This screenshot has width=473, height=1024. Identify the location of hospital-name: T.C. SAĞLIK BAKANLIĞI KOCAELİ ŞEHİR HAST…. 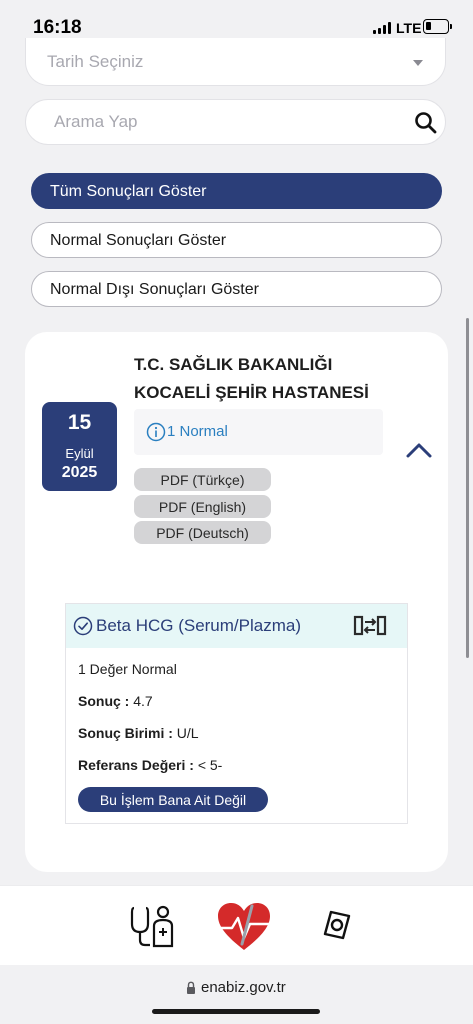
(284, 379).